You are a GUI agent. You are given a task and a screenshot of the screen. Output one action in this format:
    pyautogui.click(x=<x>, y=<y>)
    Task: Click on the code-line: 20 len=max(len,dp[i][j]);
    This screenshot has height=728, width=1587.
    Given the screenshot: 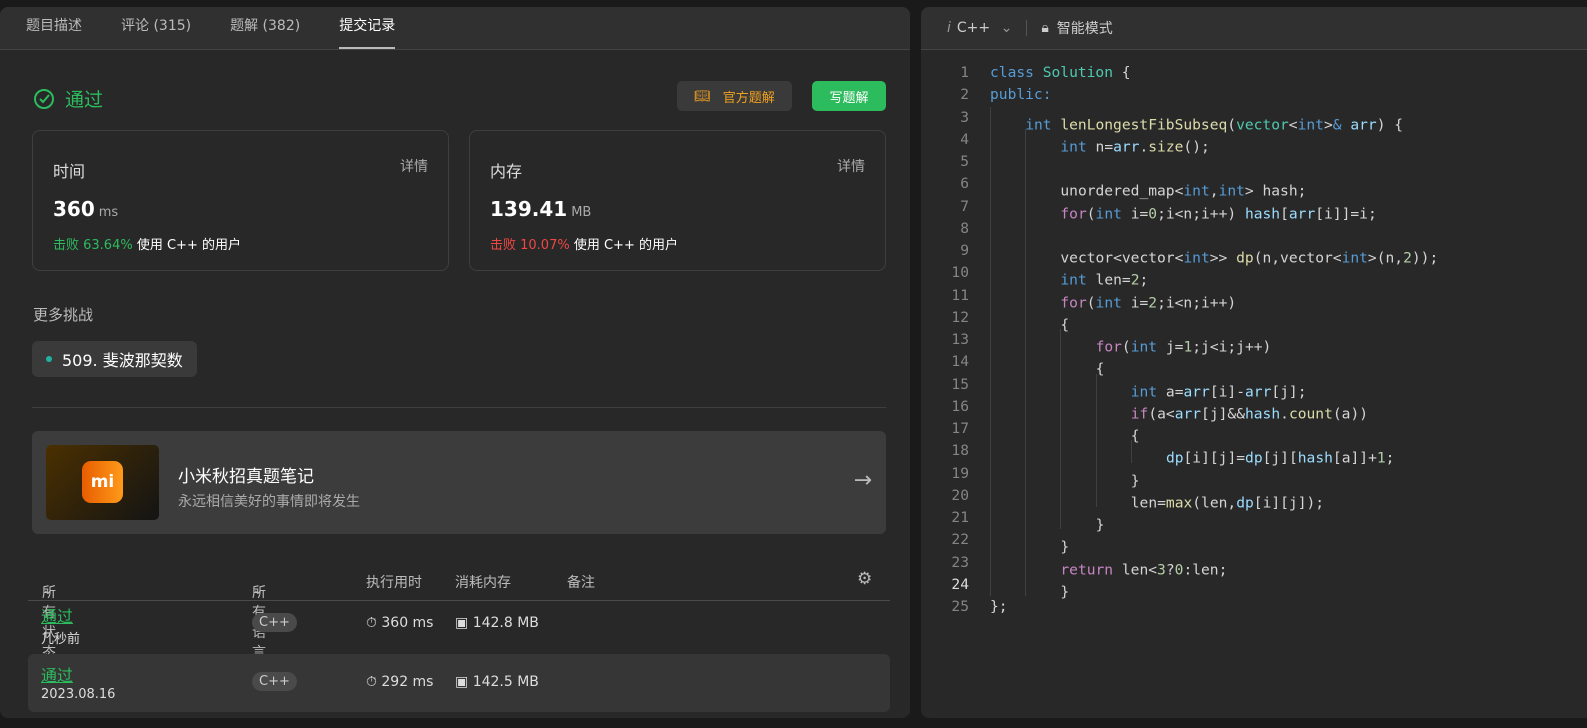 What is the action you would take?
    pyautogui.click(x=1179, y=497)
    